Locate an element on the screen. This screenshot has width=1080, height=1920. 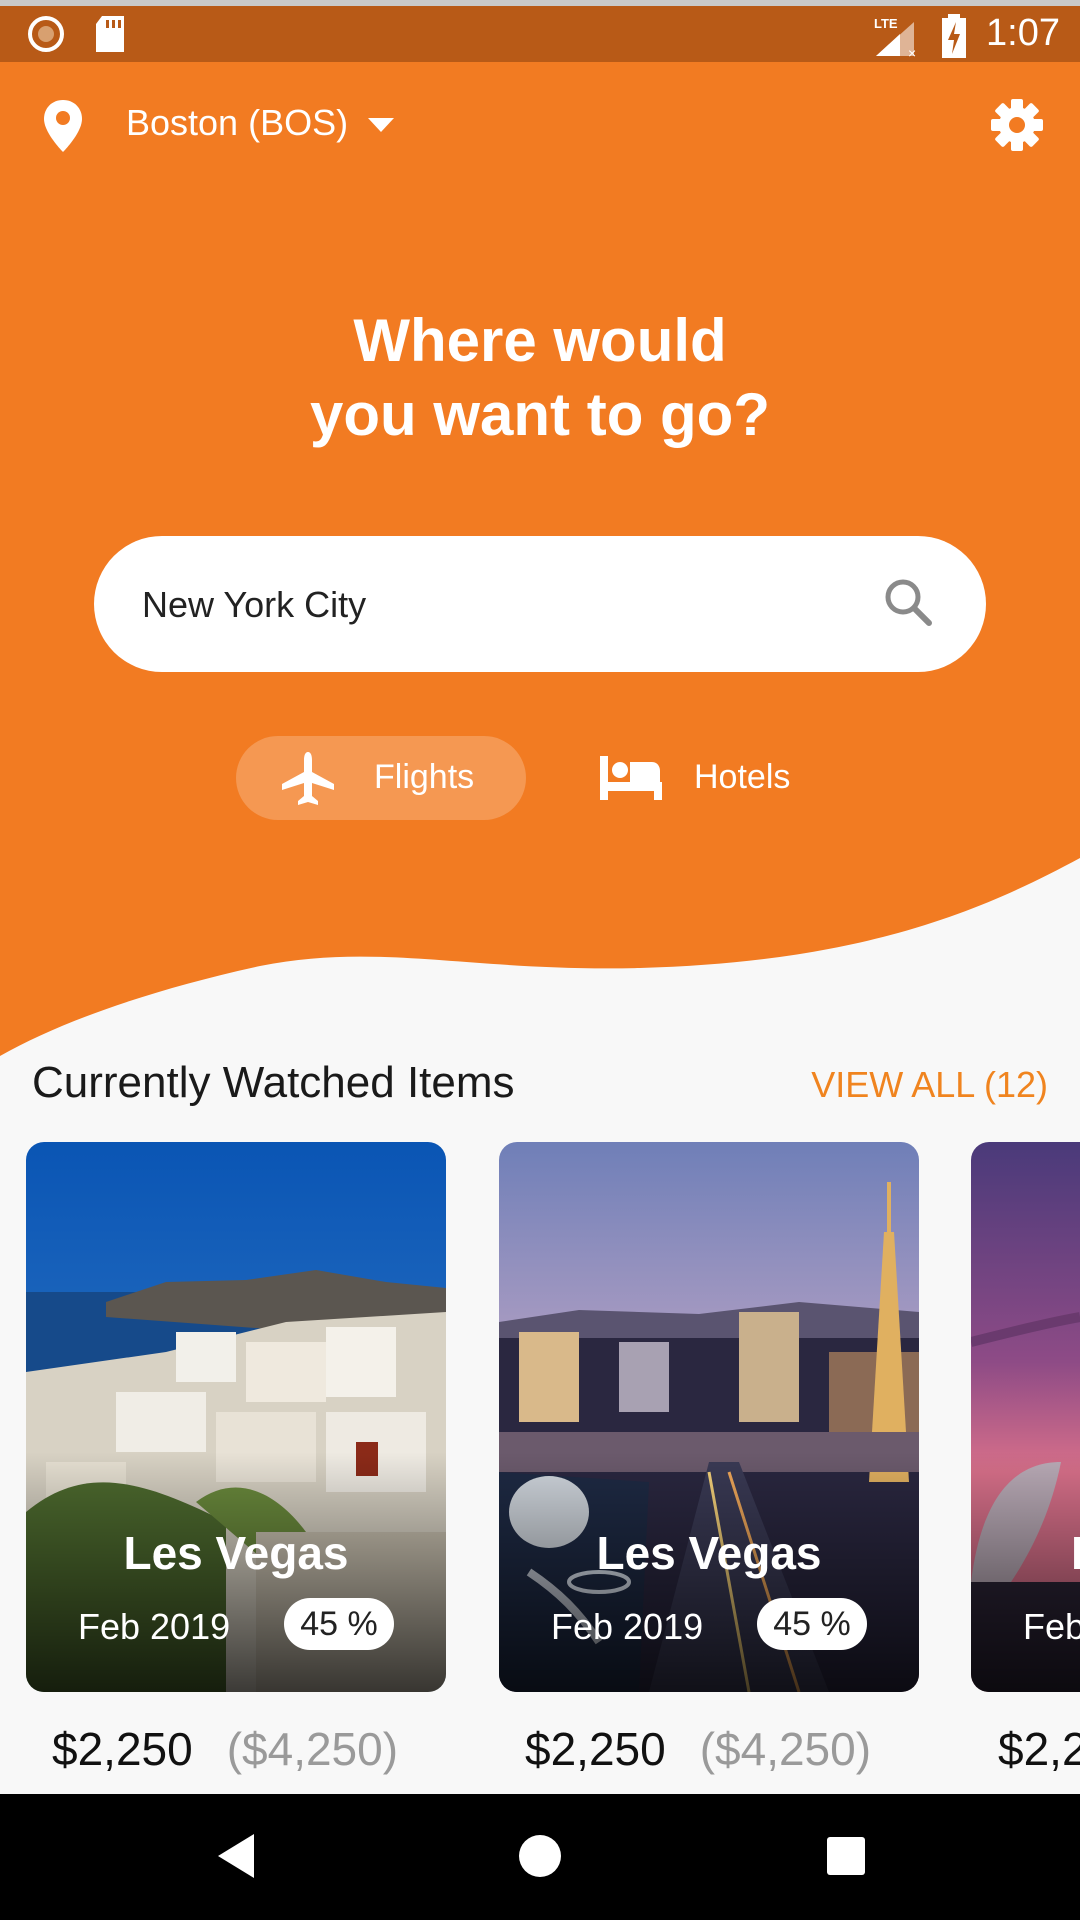
headline-line-2: you want to go? is located at coordinates (540, 414).